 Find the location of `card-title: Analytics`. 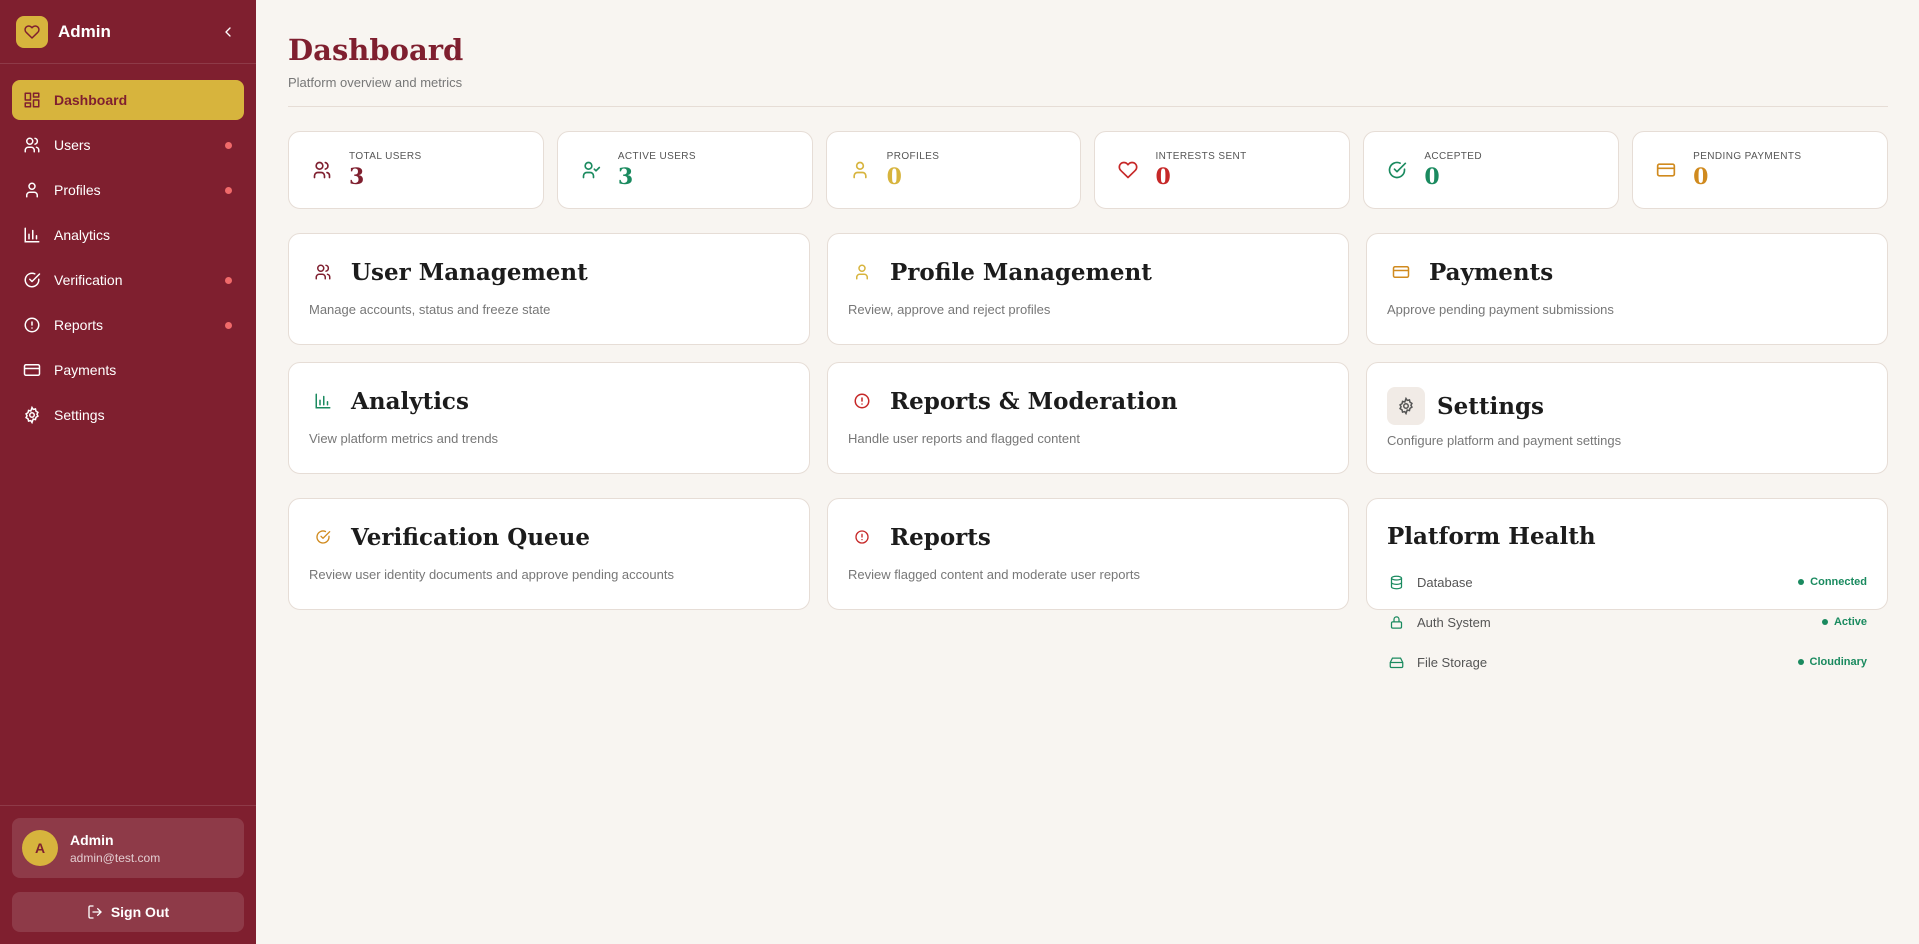

card-title: Analytics is located at coordinates (410, 401).